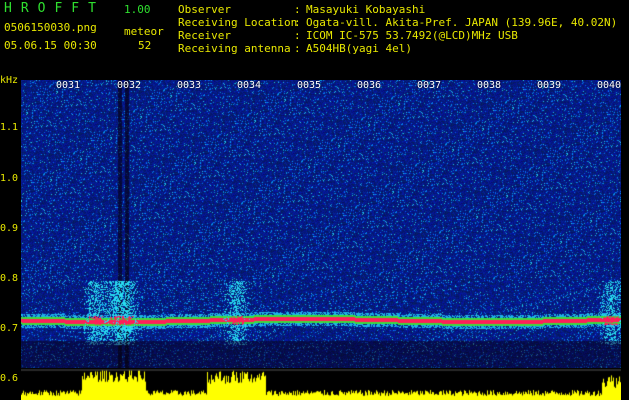 The height and width of the screenshot is (400, 629). What do you see at coordinates (412, 35) in the screenshot?
I see `info-value: ICOM IC-575 53.7492(@LCD)MHz USB` at bounding box center [412, 35].